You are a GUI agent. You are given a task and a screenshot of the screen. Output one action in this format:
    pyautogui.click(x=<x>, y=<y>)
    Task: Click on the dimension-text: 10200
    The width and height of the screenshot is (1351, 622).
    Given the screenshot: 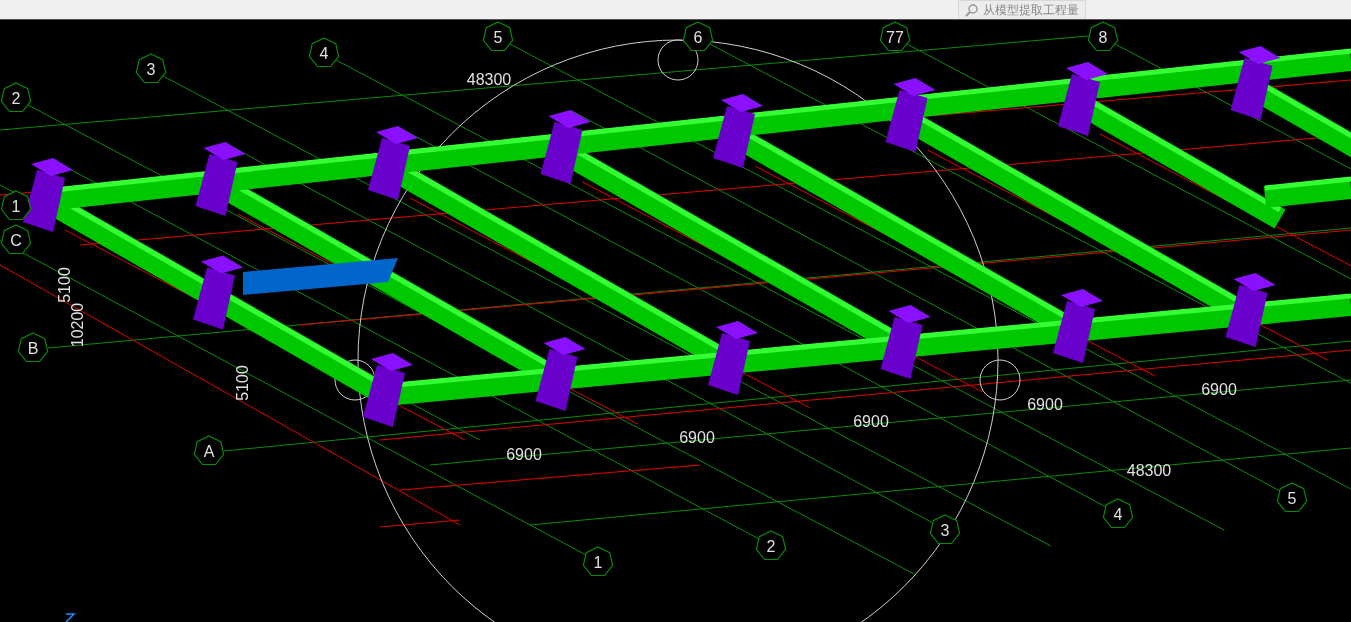 What is the action you would take?
    pyautogui.click(x=77, y=325)
    